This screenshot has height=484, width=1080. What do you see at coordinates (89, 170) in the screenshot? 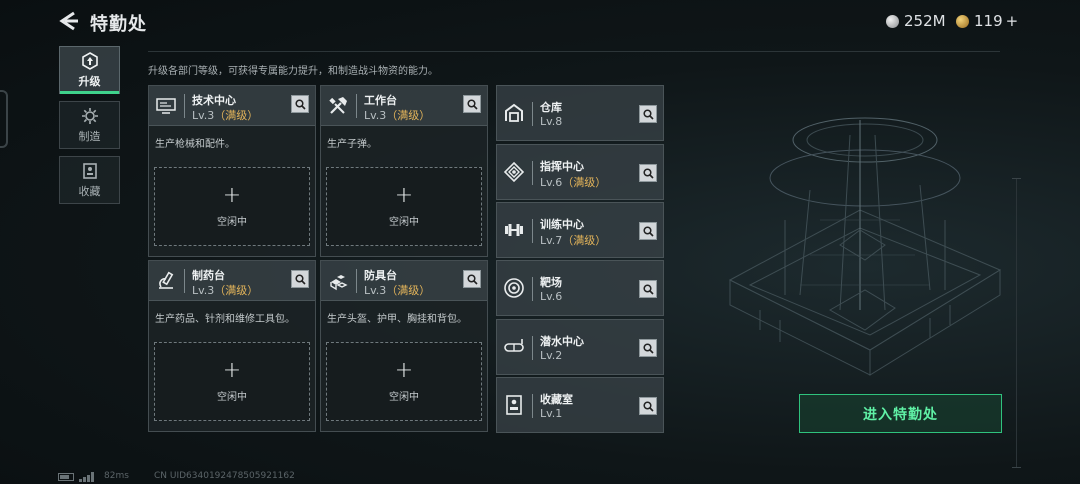
I see `collection-icon` at bounding box center [89, 170].